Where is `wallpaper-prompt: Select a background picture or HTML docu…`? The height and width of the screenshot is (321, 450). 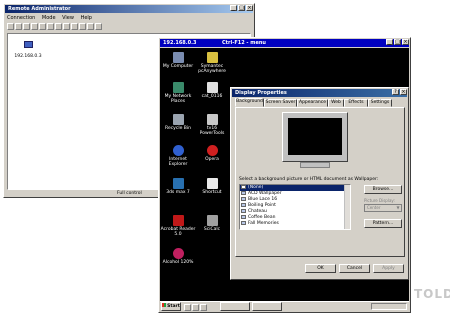 wallpaper-prompt: Select a background picture or HTML docu… is located at coordinates (309, 179).